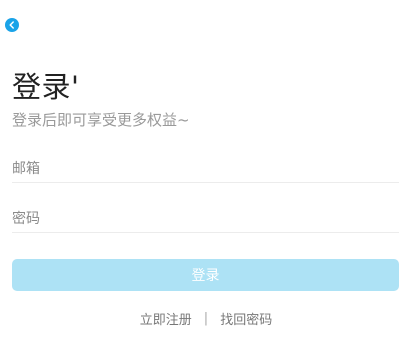  What do you see at coordinates (246, 318) in the screenshot?
I see `forgot-password-link: 找回密码` at bounding box center [246, 318].